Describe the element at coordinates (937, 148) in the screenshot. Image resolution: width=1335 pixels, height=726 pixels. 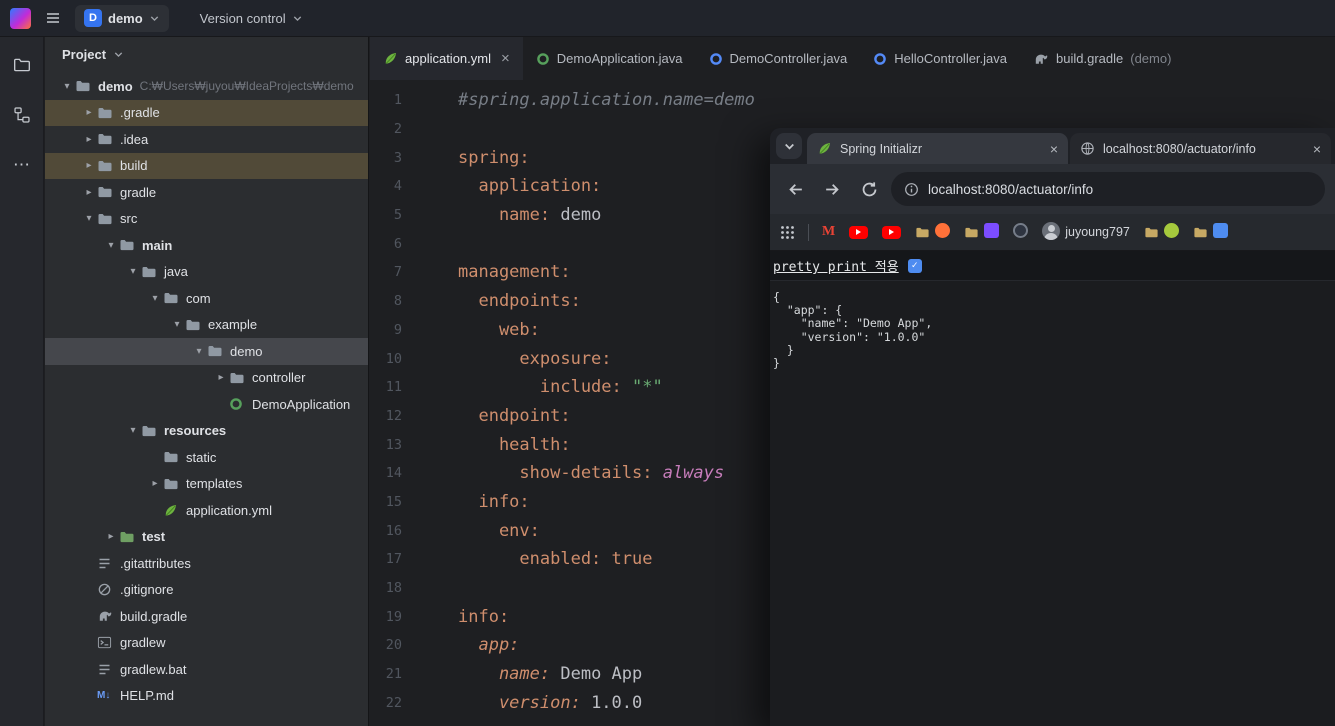
I see `browser-tab-1: Spring Initializr ×` at that location.